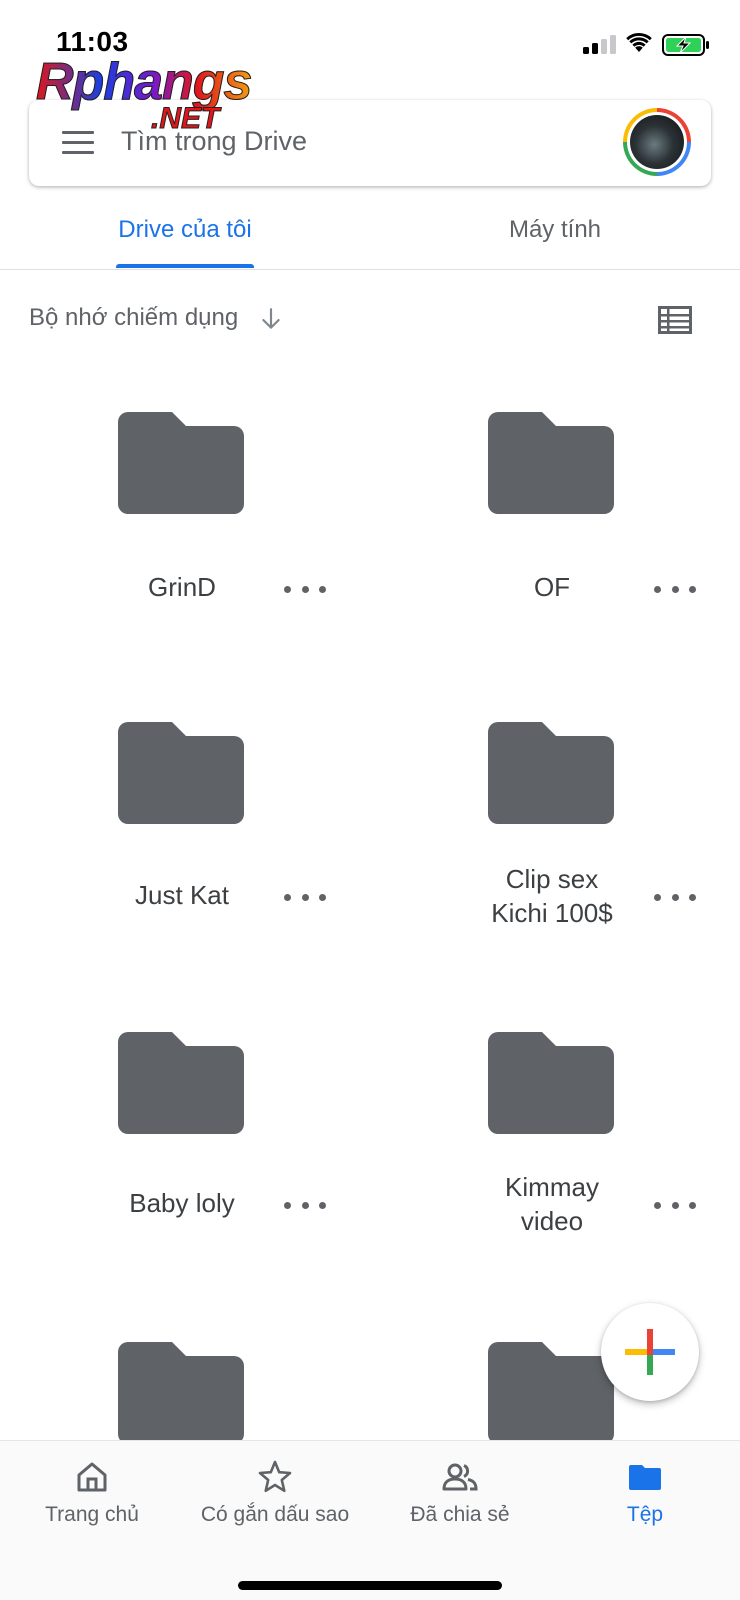 The height and width of the screenshot is (1600, 740). Describe the element at coordinates (370, 230) in the screenshot. I see `drive-tabs: Drive của tôi Máy tính` at that location.